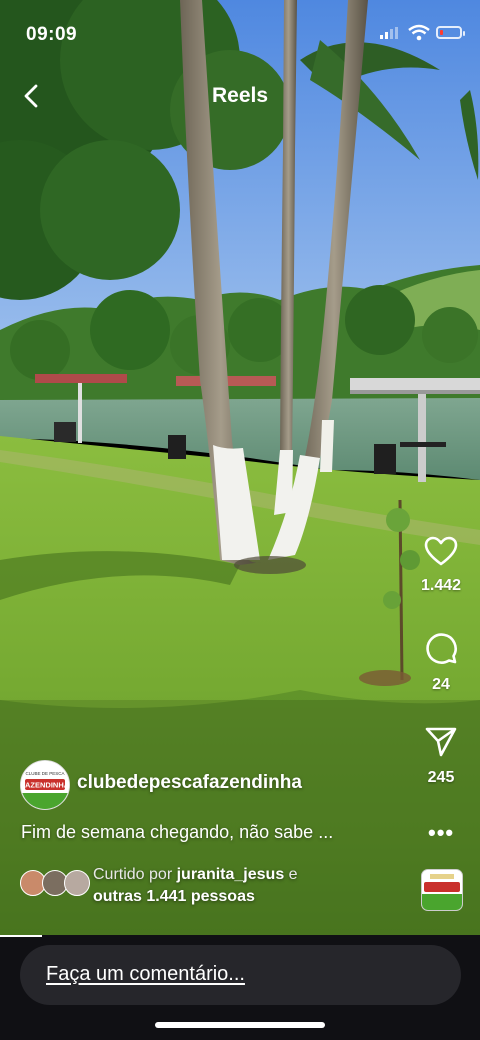 This screenshot has width=480, height=1040. Describe the element at coordinates (240, 95) in the screenshot. I see `page-title: Reels` at that location.